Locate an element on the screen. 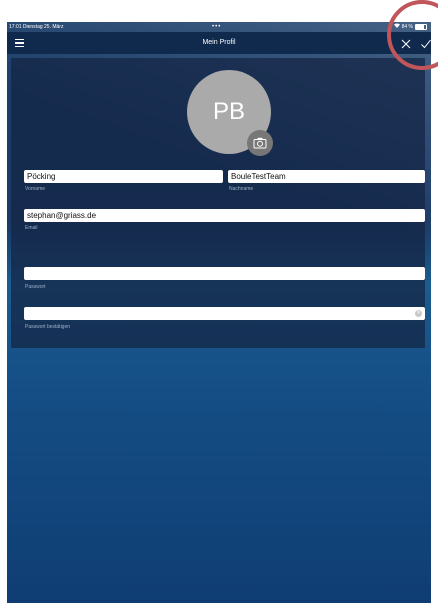 This screenshot has width=438, height=603. multitask-dots: ••• is located at coordinates (217, 27).